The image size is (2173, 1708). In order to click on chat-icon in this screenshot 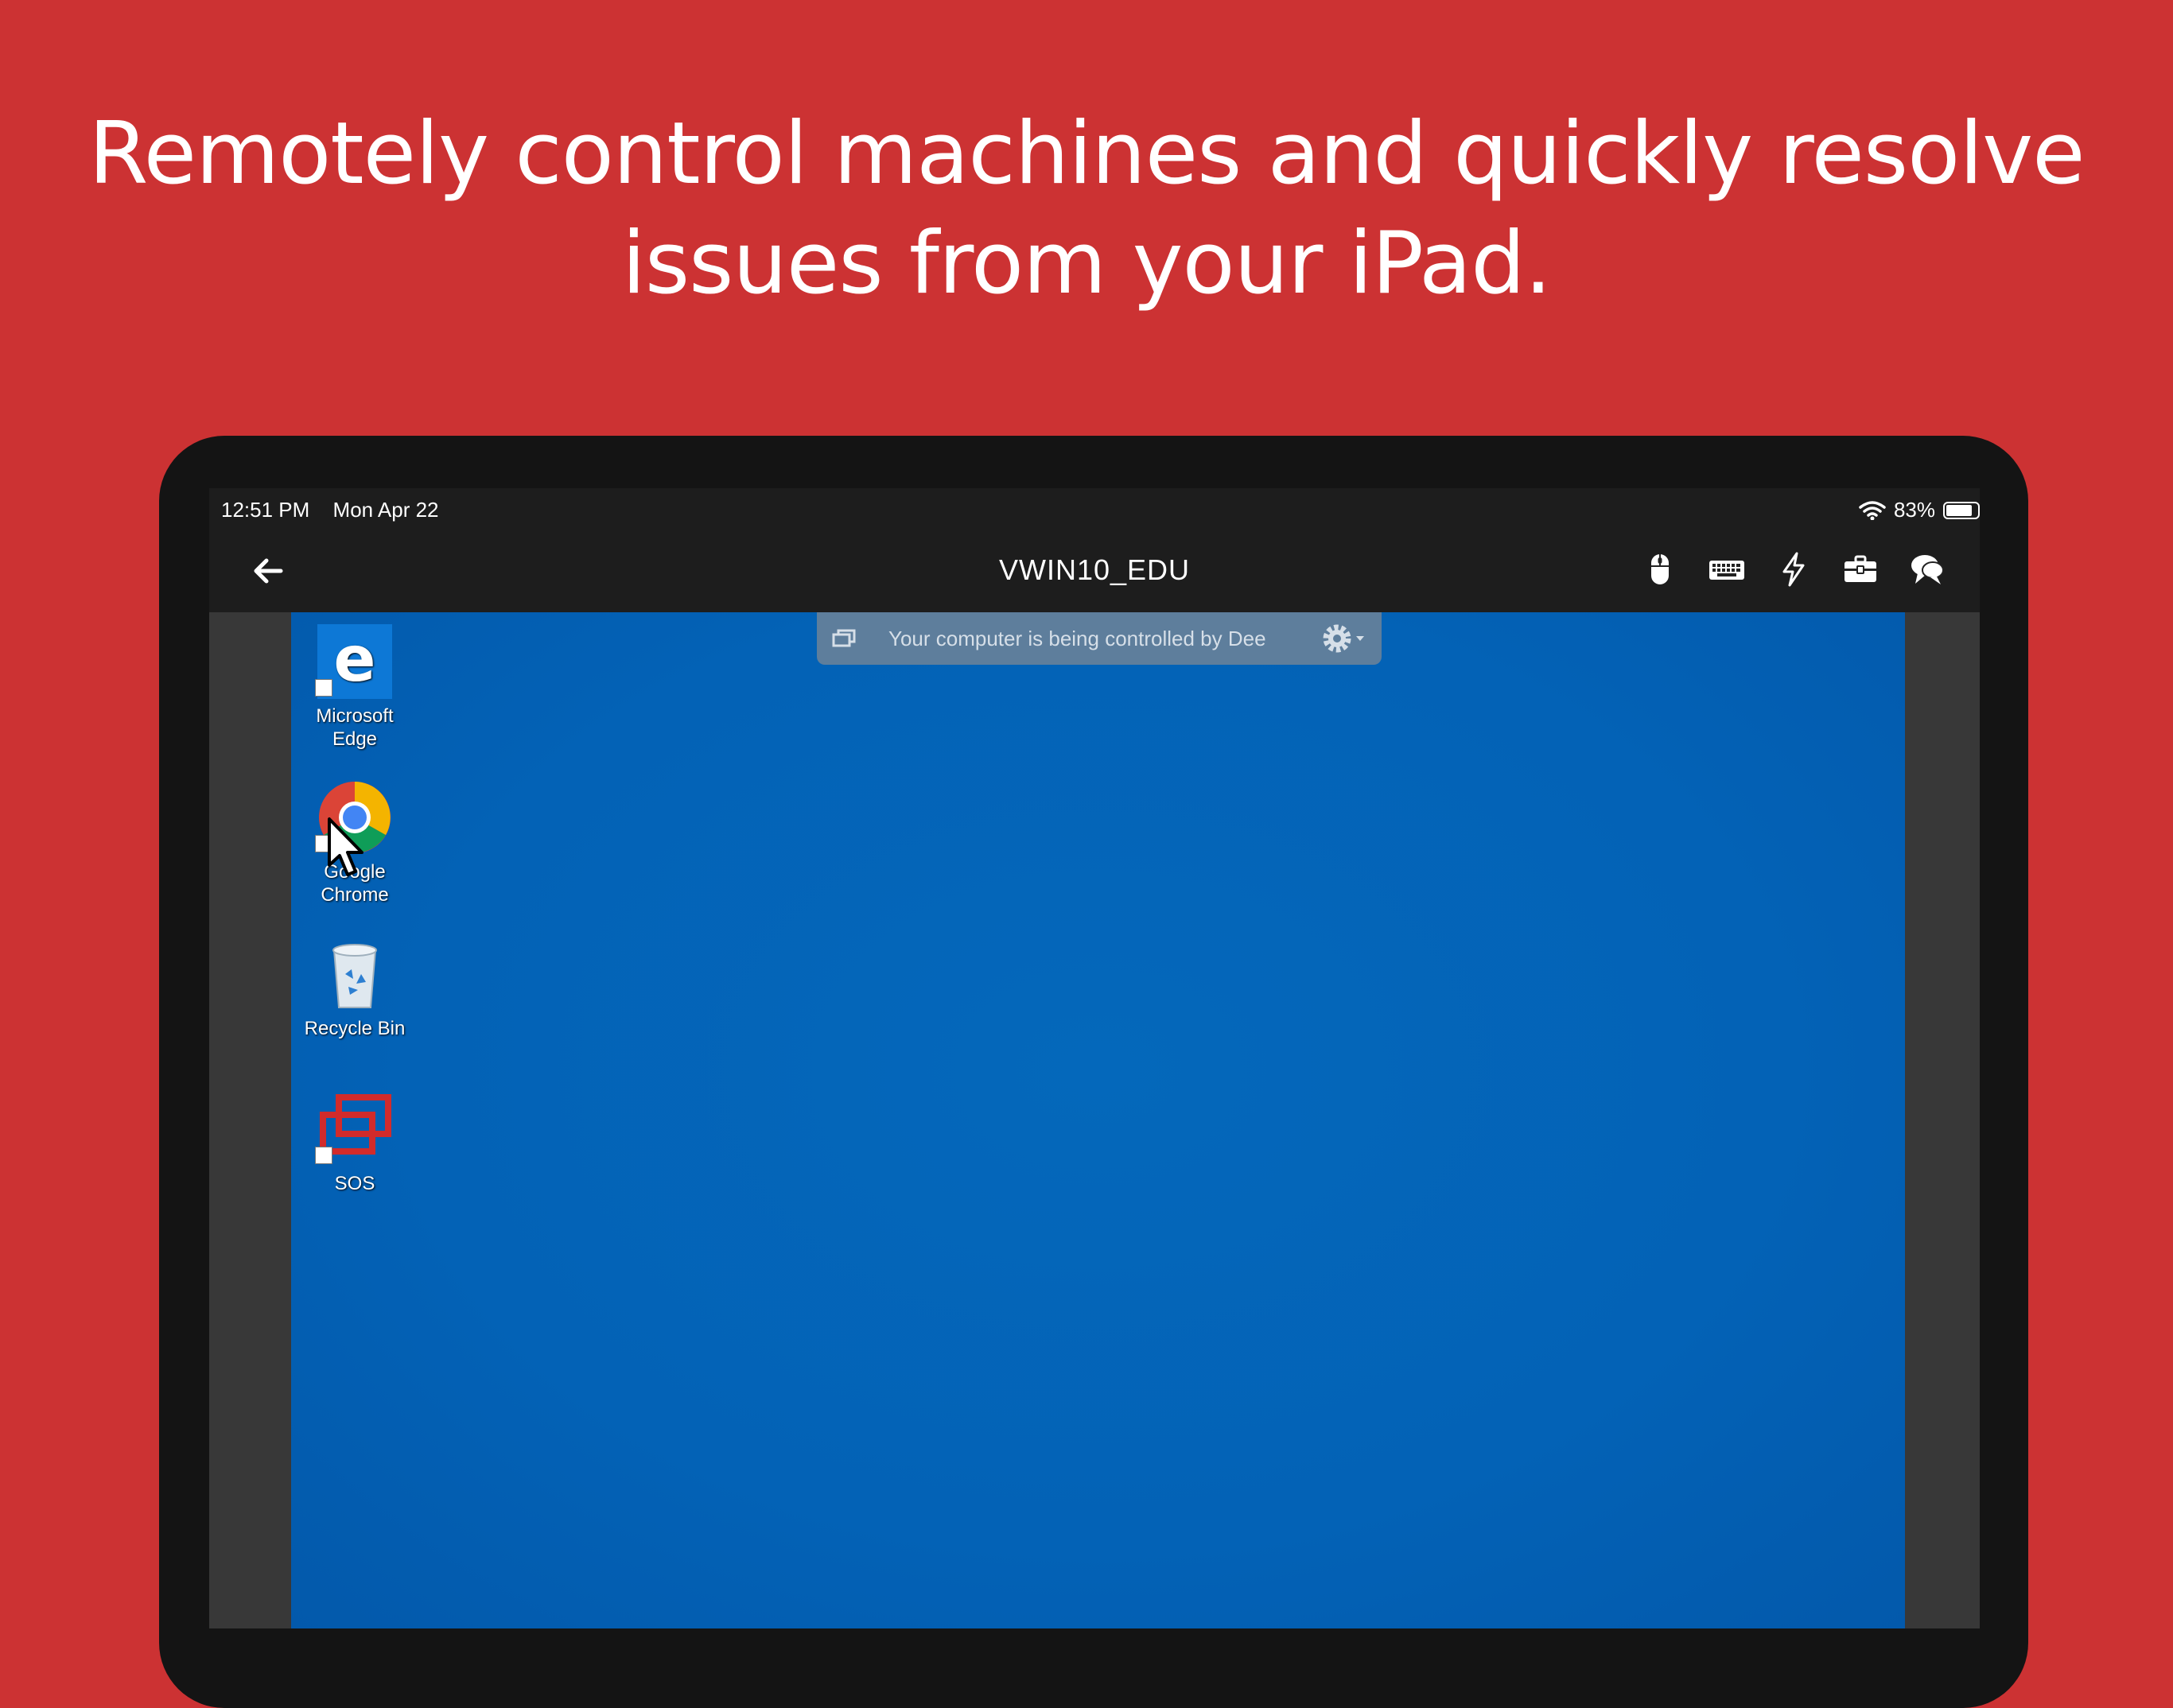, I will do `click(1927, 569)`.